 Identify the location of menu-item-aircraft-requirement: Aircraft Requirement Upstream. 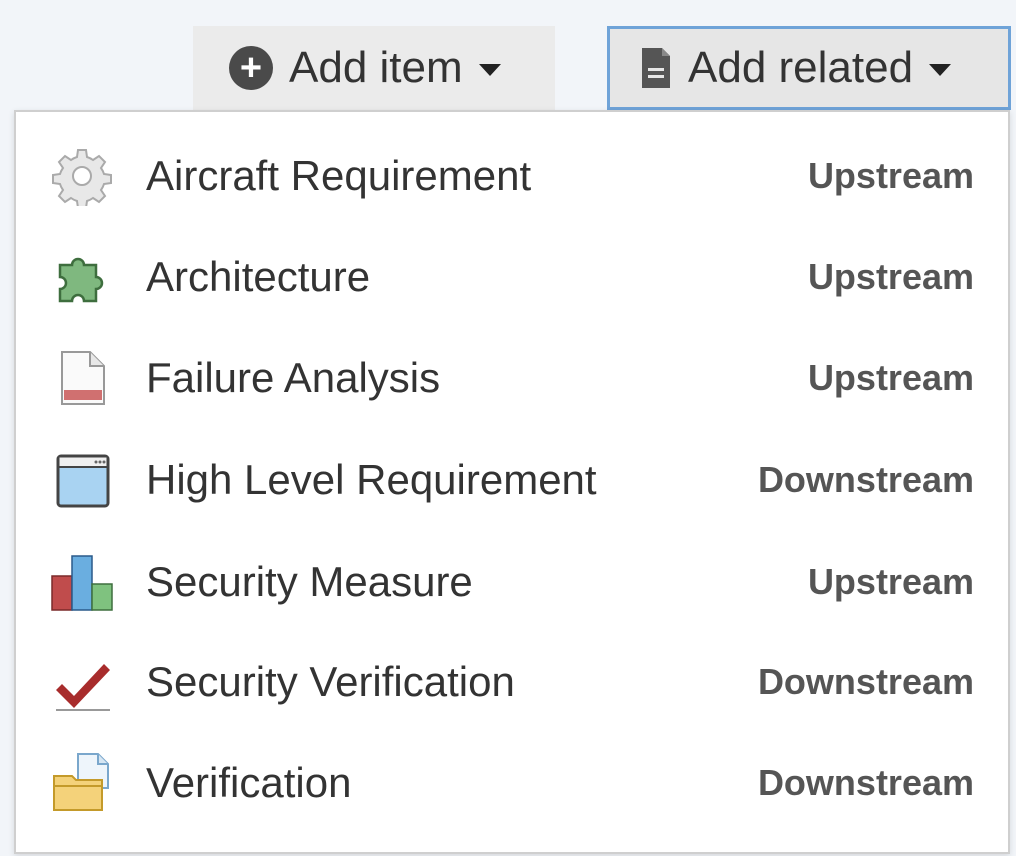
(512, 176).